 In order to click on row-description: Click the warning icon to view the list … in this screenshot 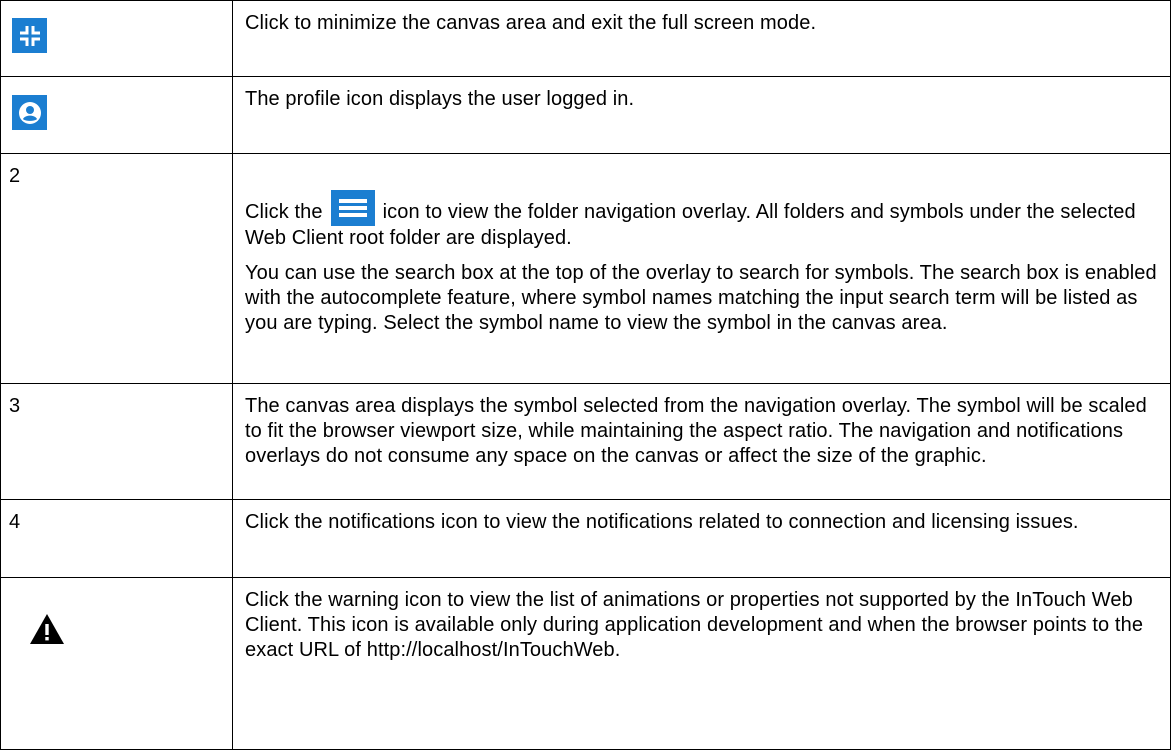, I will do `click(694, 625)`.